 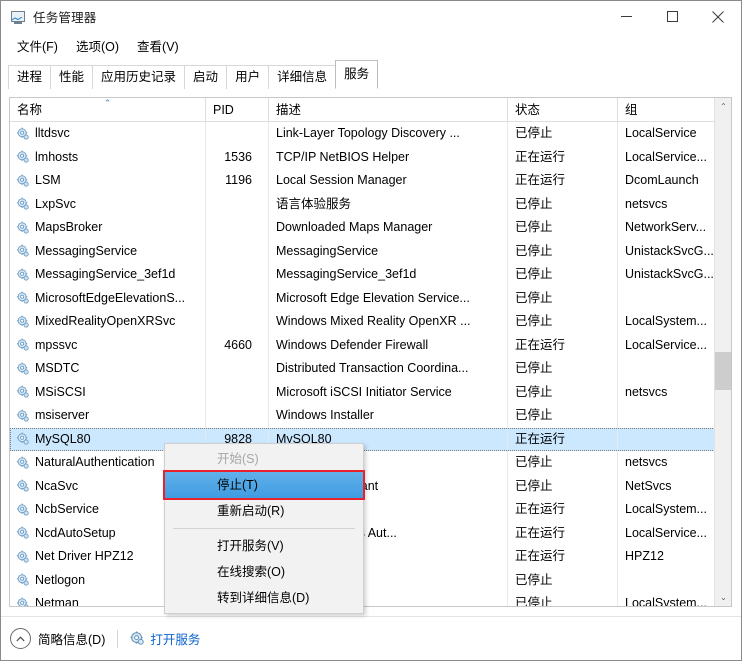 I want to click on cell-status: 正在运行, so click(x=563, y=345).